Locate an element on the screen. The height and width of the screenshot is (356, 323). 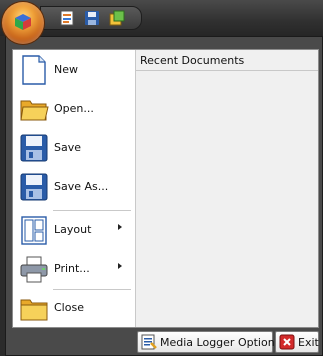
menu-item-label: Layout is located at coordinates (73, 229).